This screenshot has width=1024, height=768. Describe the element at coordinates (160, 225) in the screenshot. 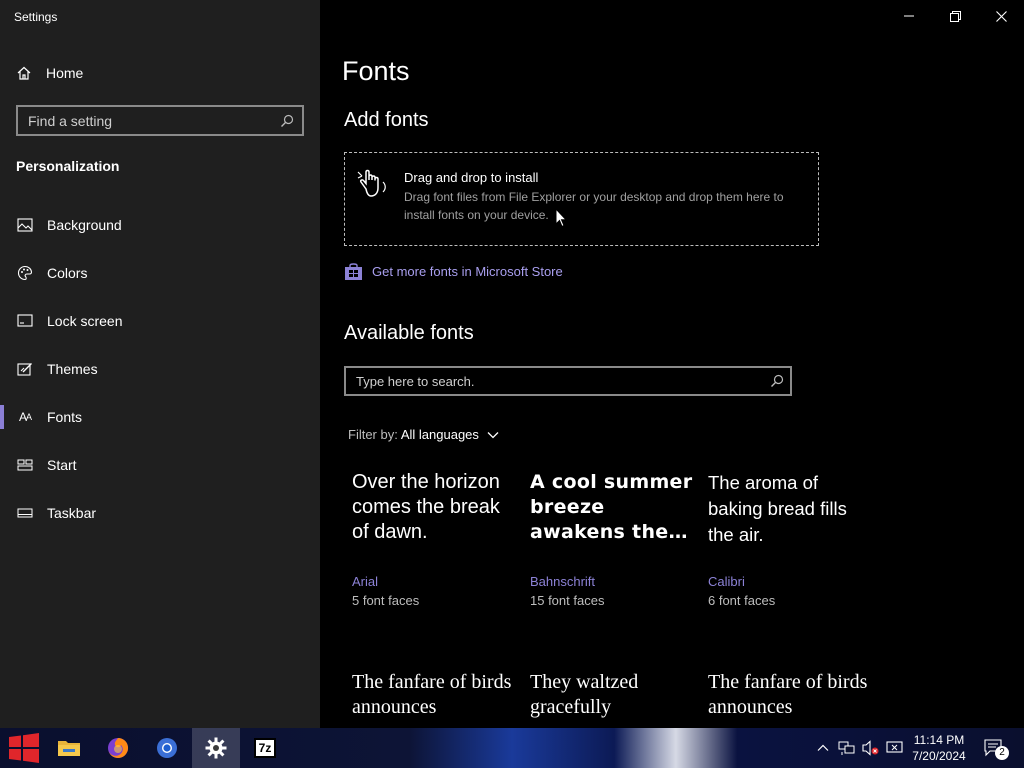

I see `sidebar-item-background: Background` at that location.